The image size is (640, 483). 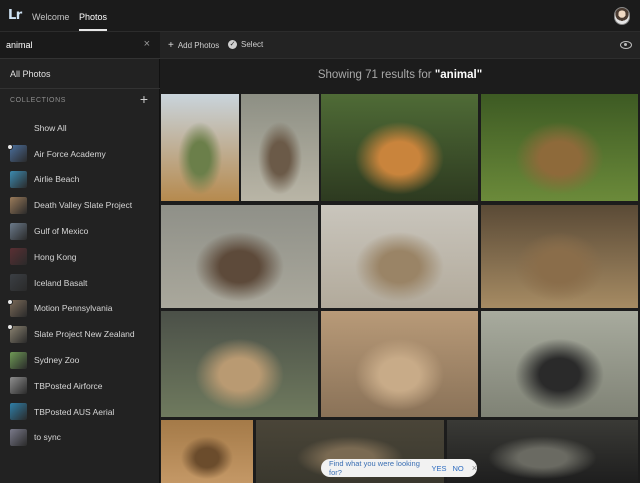 I want to click on feedback-yes-button: YES, so click(x=438, y=468).